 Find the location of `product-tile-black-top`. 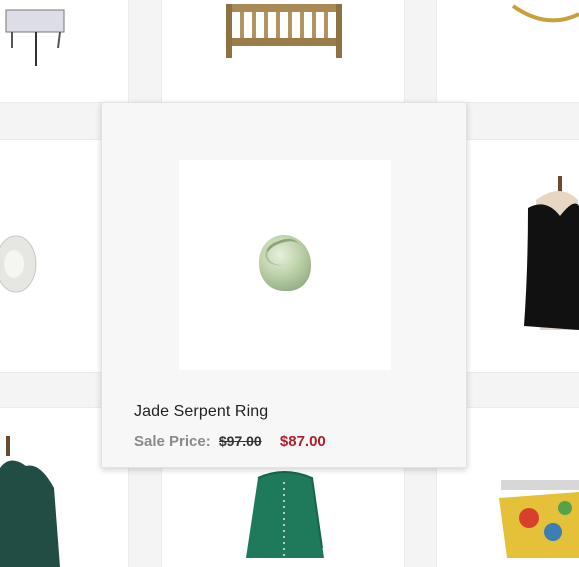

product-tile-black-top is located at coordinates (522, 256).